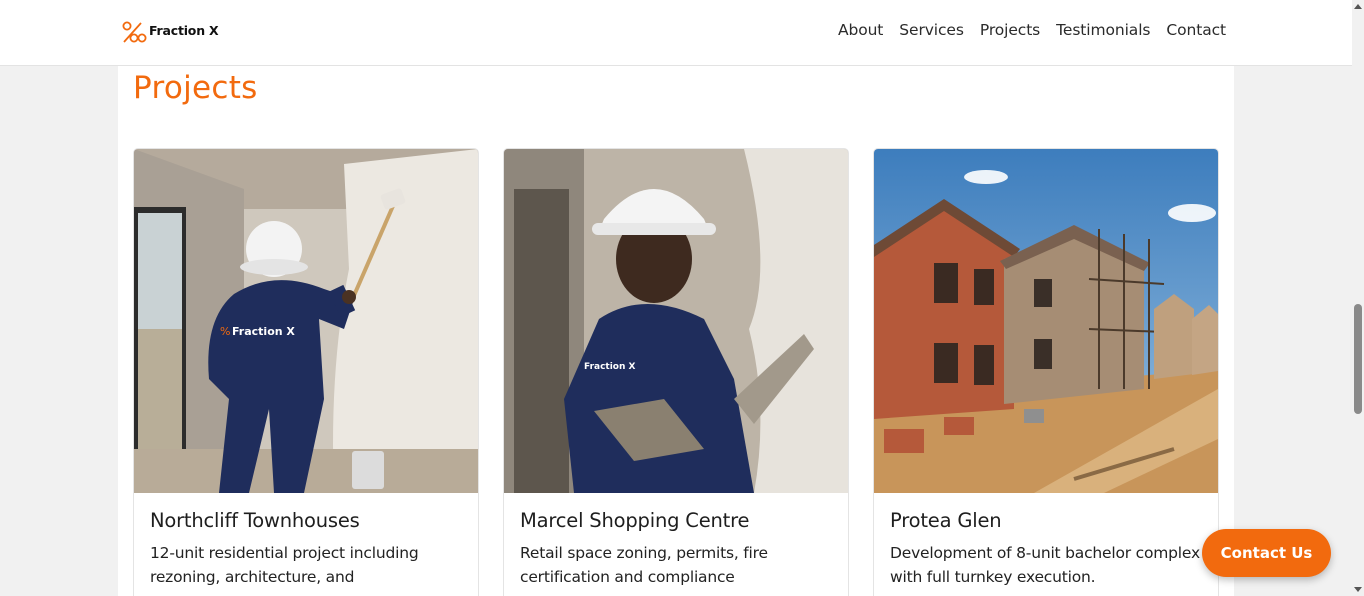  Describe the element at coordinates (195, 88) in the screenshot. I see `section-title: Projects` at that location.